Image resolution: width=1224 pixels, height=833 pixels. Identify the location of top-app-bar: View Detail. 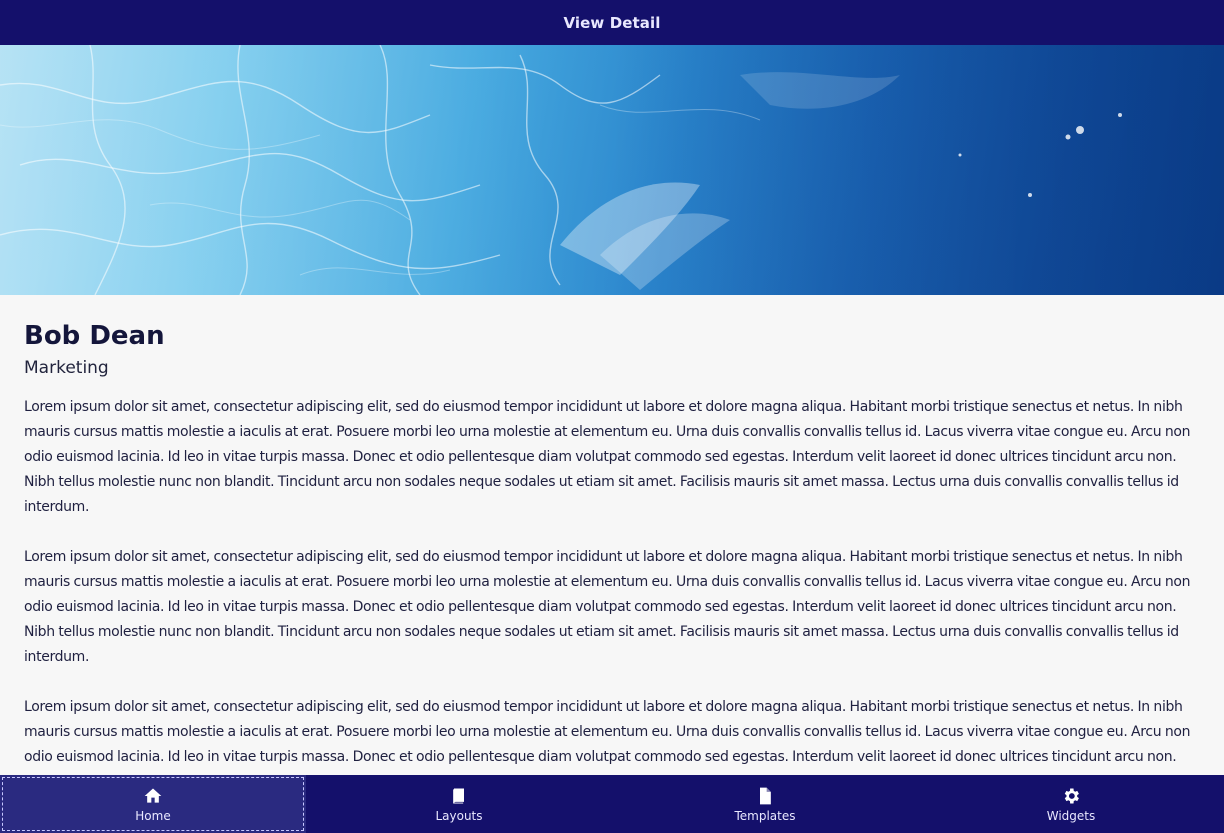
(612, 22).